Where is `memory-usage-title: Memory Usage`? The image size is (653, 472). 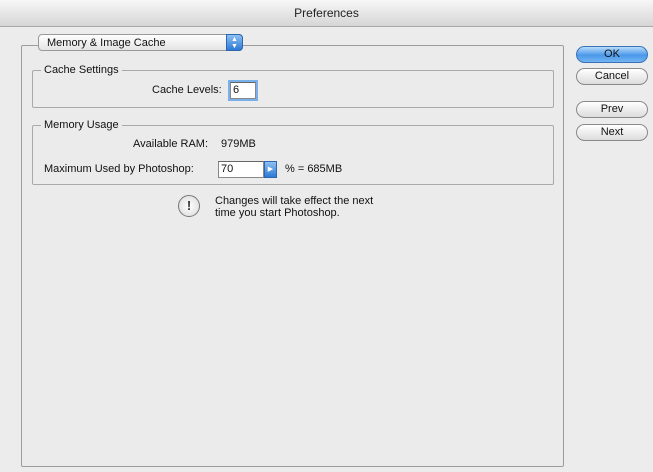 memory-usage-title: Memory Usage is located at coordinates (81, 125).